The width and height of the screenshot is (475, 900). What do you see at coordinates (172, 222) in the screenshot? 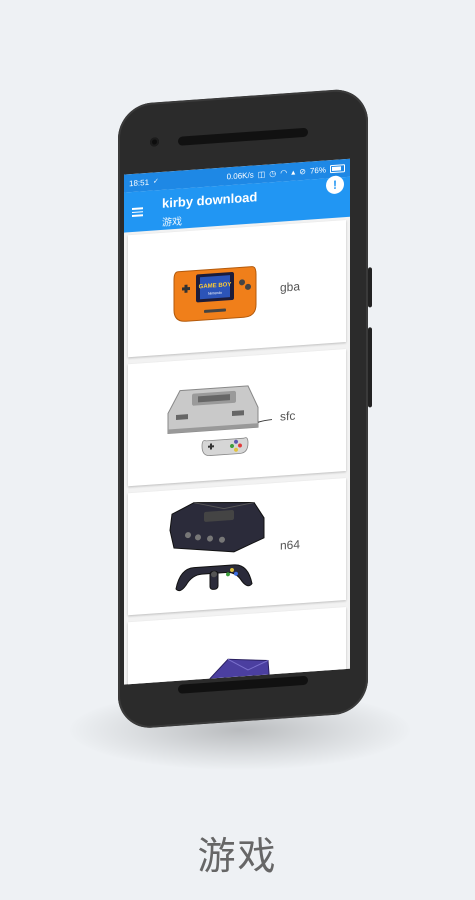
I see `app-subtitle: 游戏` at bounding box center [172, 222].